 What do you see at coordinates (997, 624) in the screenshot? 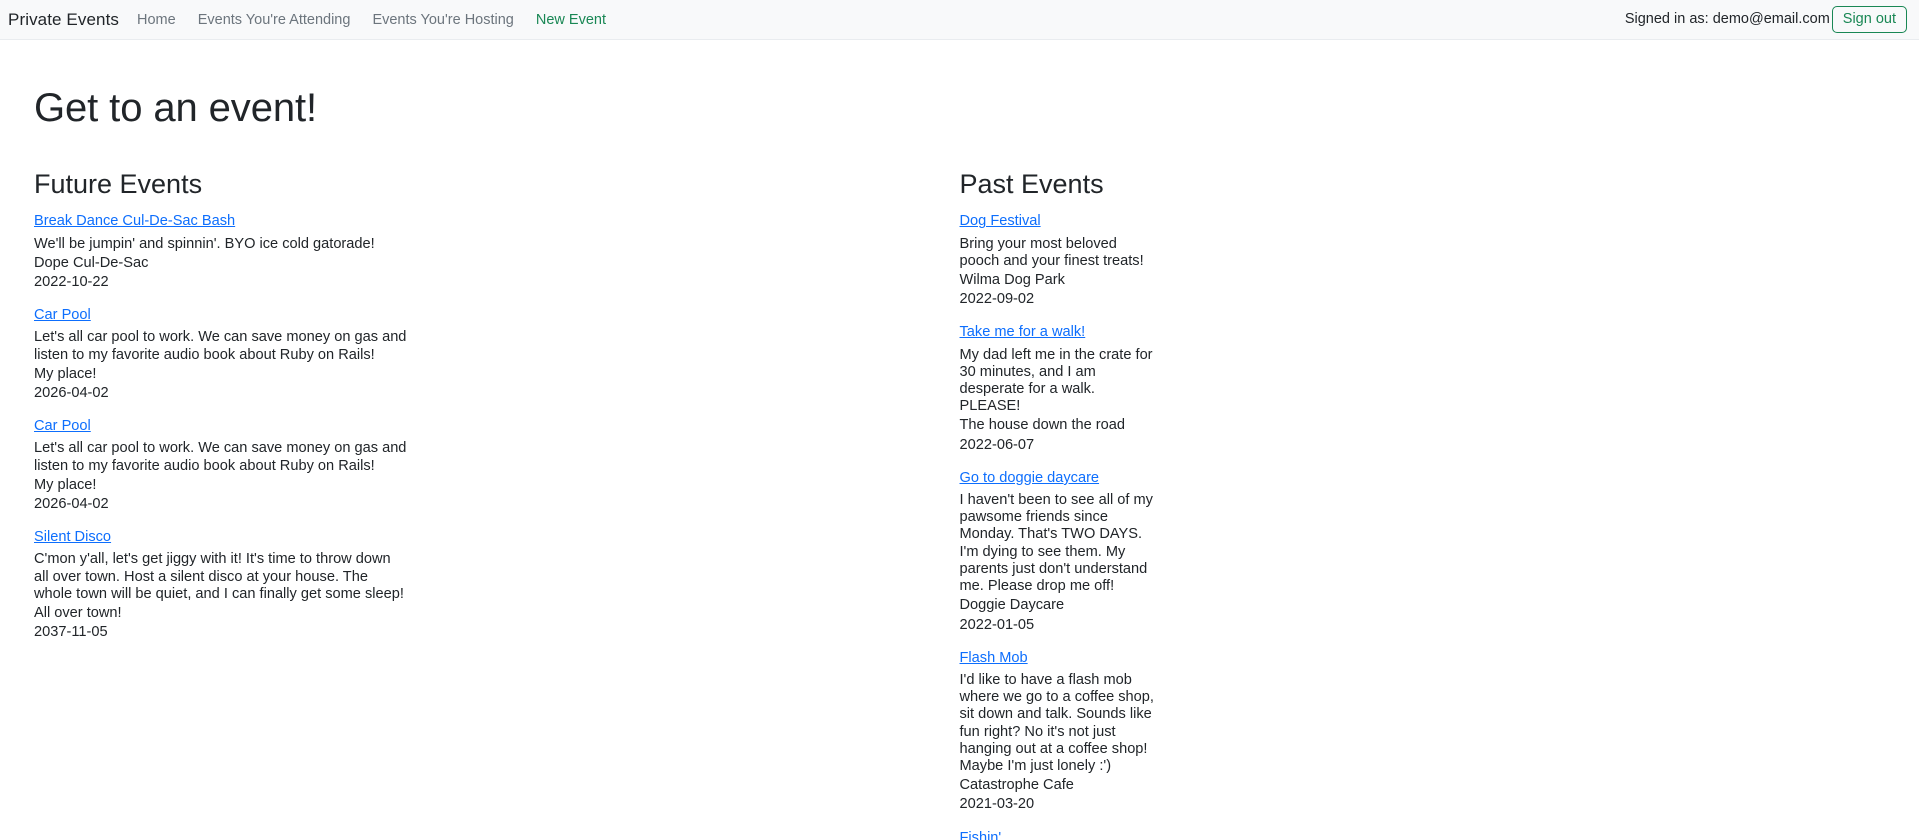
I see `event-date: 2022-01-05` at bounding box center [997, 624].